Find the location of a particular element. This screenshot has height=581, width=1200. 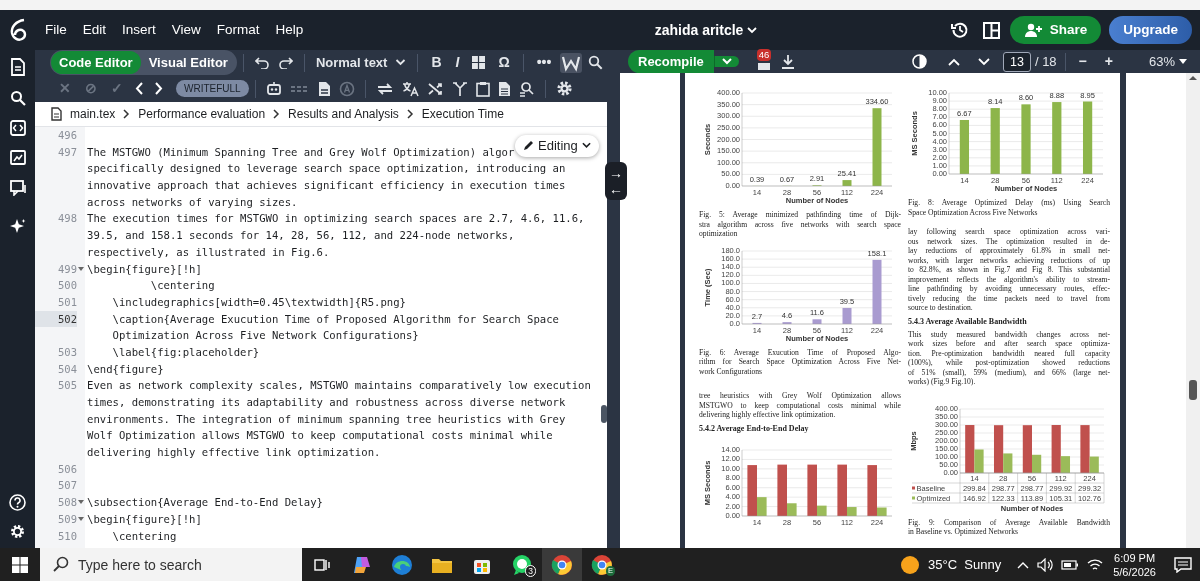

code-text: delivering highly effective link optimization. is located at coordinates (234, 452).